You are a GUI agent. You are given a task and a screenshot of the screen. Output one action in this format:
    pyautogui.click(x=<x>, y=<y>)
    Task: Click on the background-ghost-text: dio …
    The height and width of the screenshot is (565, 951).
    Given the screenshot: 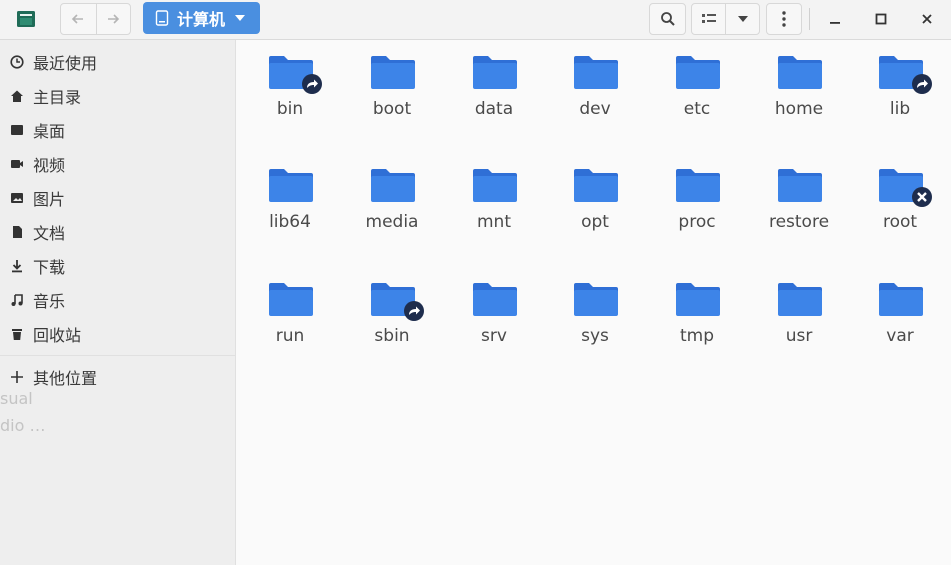 What is the action you would take?
    pyautogui.click(x=23, y=425)
    